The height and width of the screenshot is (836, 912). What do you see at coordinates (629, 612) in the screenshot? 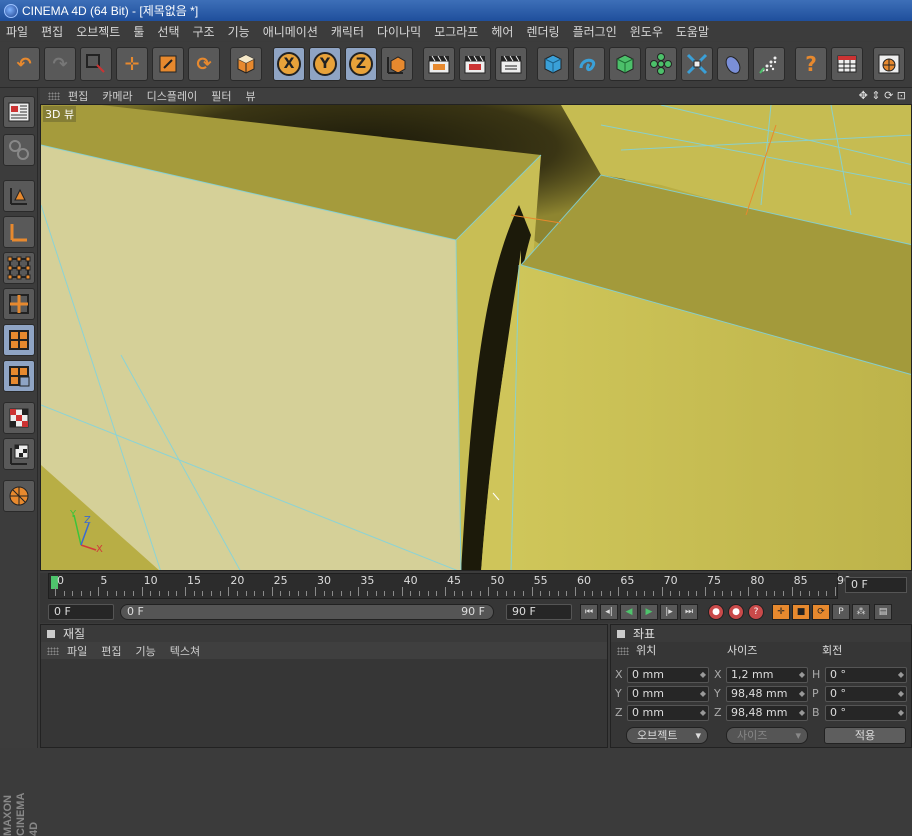
I see `play-backward-icon: ◀` at bounding box center [629, 612].